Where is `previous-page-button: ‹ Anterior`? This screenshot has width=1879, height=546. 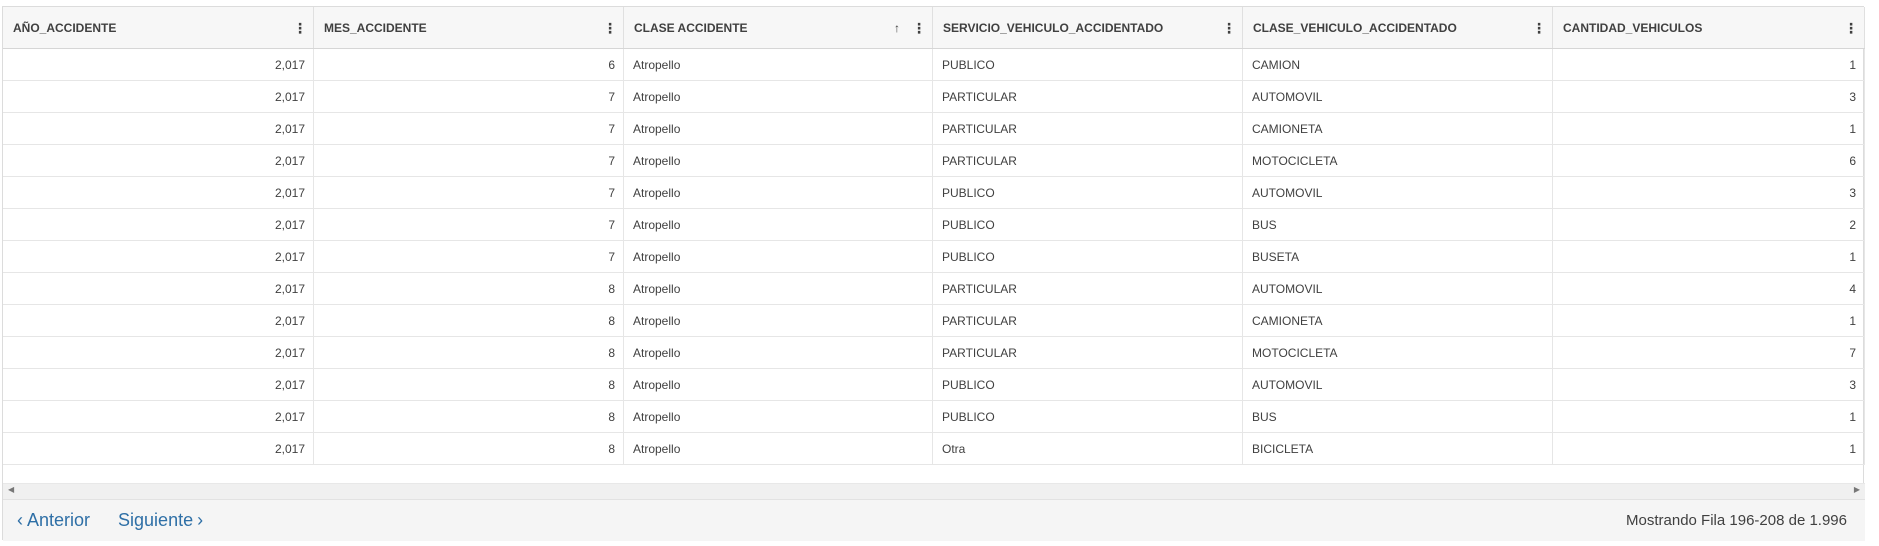
previous-page-button: ‹ Anterior is located at coordinates (51, 520).